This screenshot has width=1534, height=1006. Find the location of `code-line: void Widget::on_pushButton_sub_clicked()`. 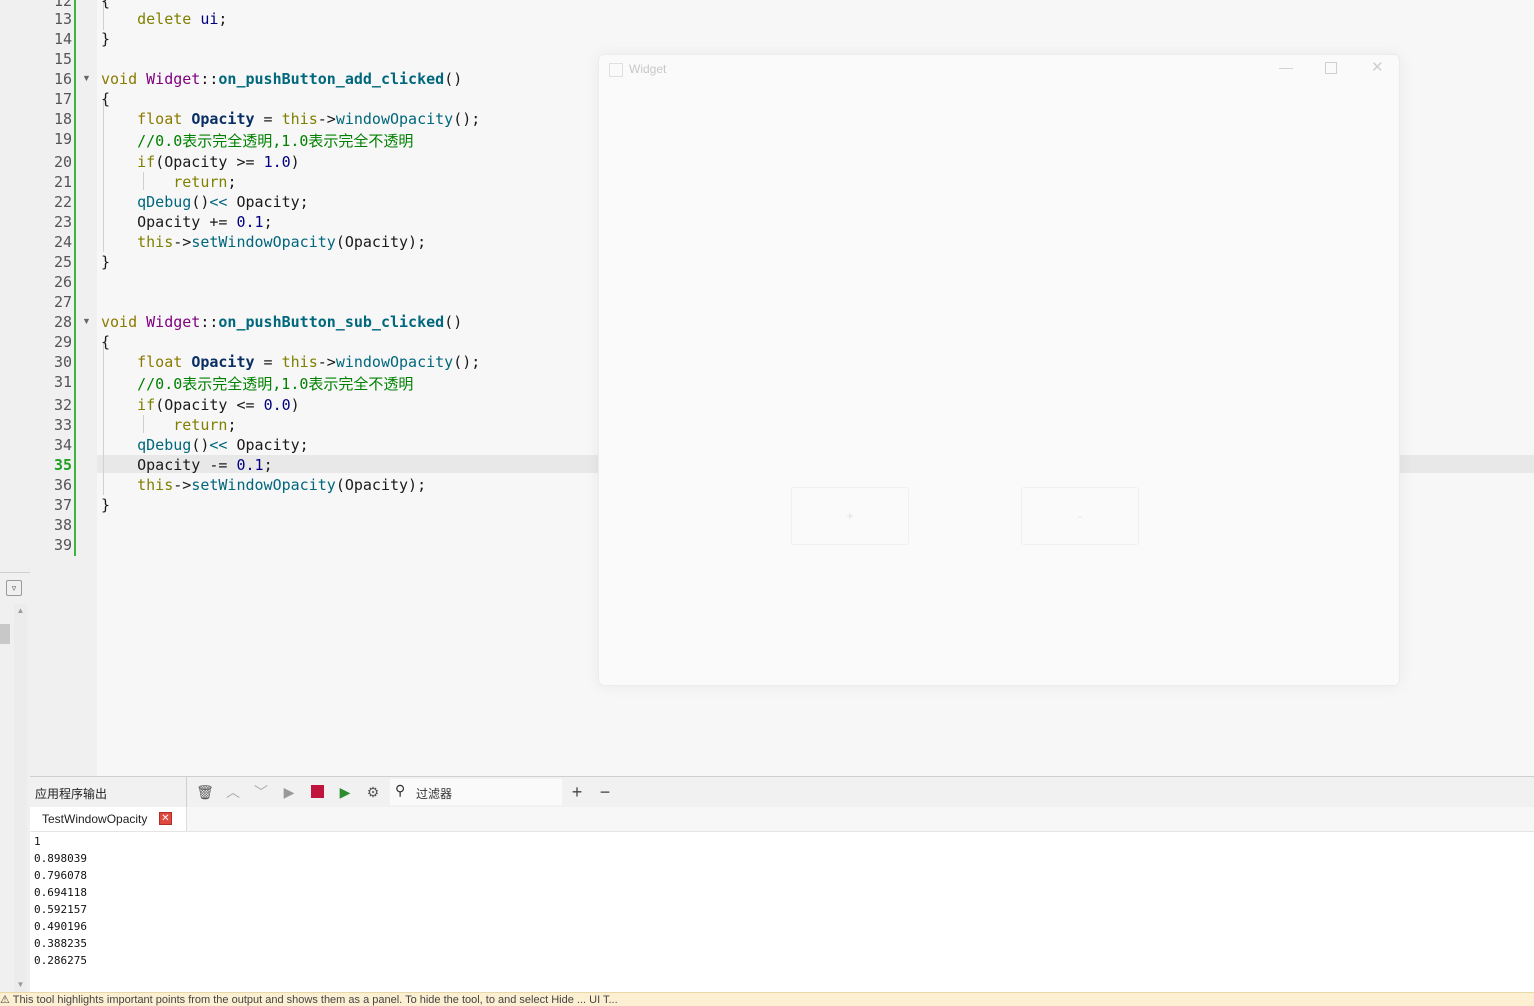

code-line: void Widget::on_pushButton_sub_clicked() is located at coordinates (282, 322).